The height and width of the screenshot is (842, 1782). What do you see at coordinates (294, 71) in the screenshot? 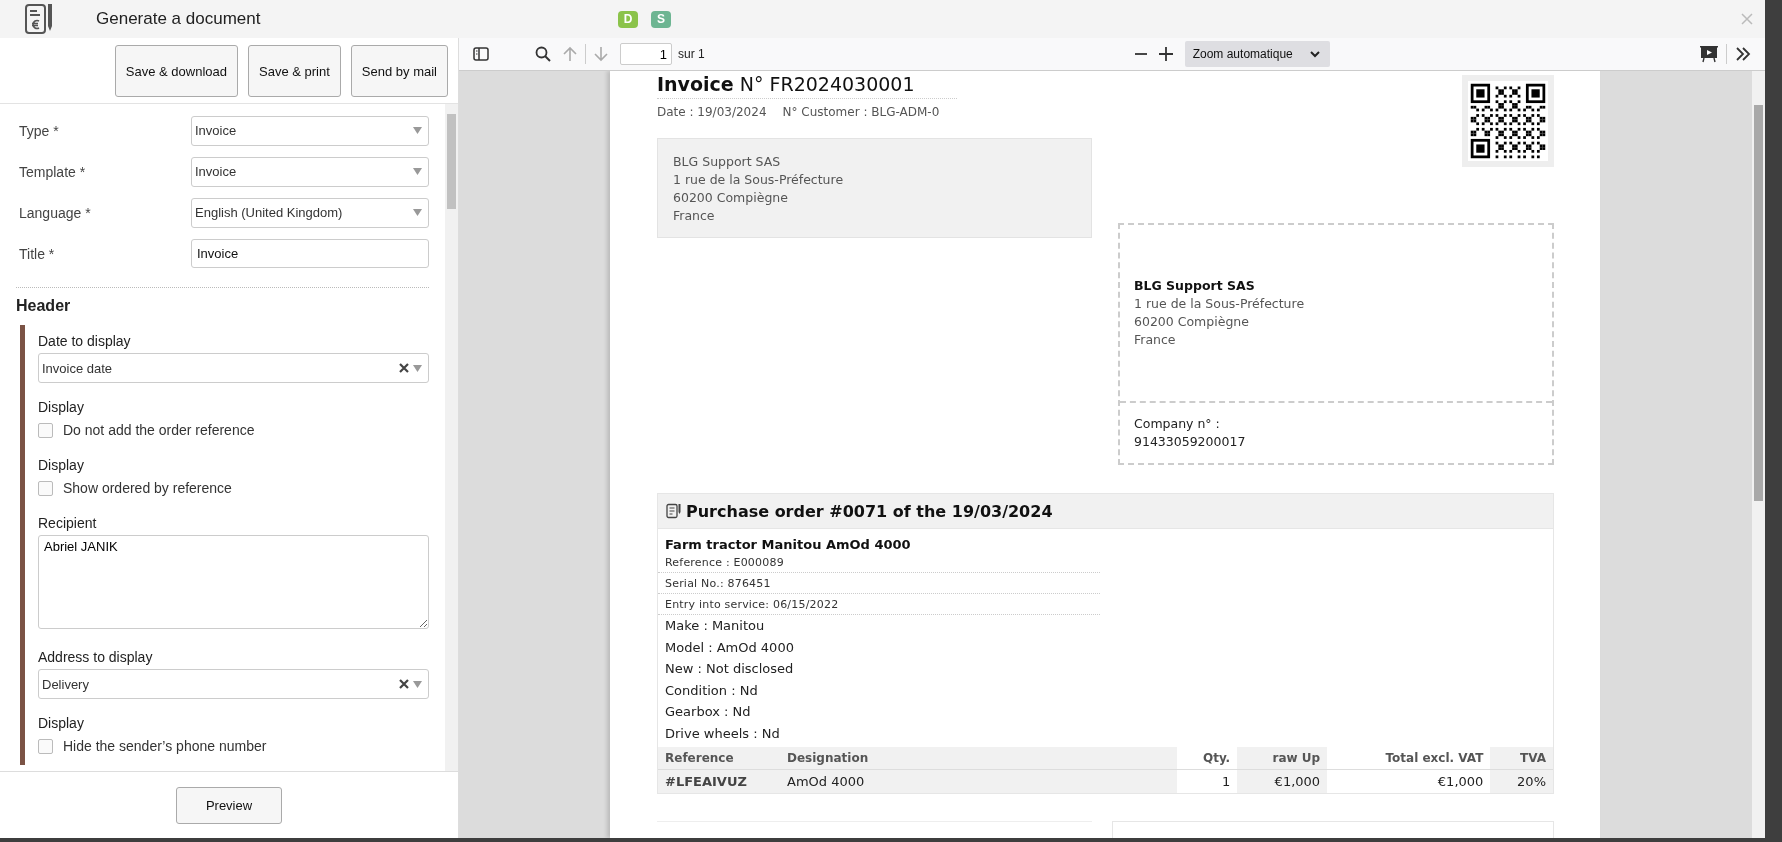
I see `action-button: Save & print` at bounding box center [294, 71].